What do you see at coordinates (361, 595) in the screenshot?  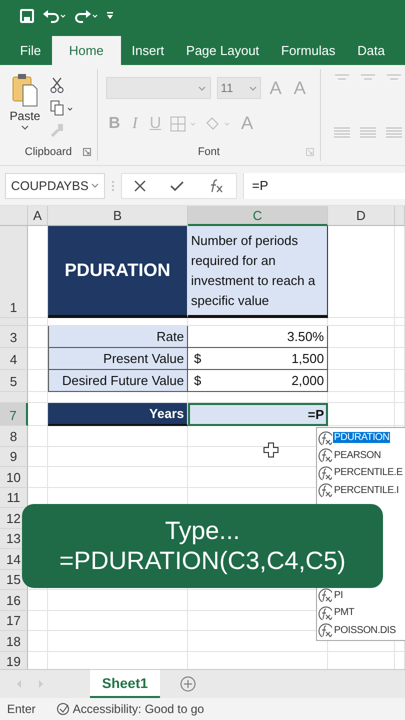 I see `function-suggestion: PI` at bounding box center [361, 595].